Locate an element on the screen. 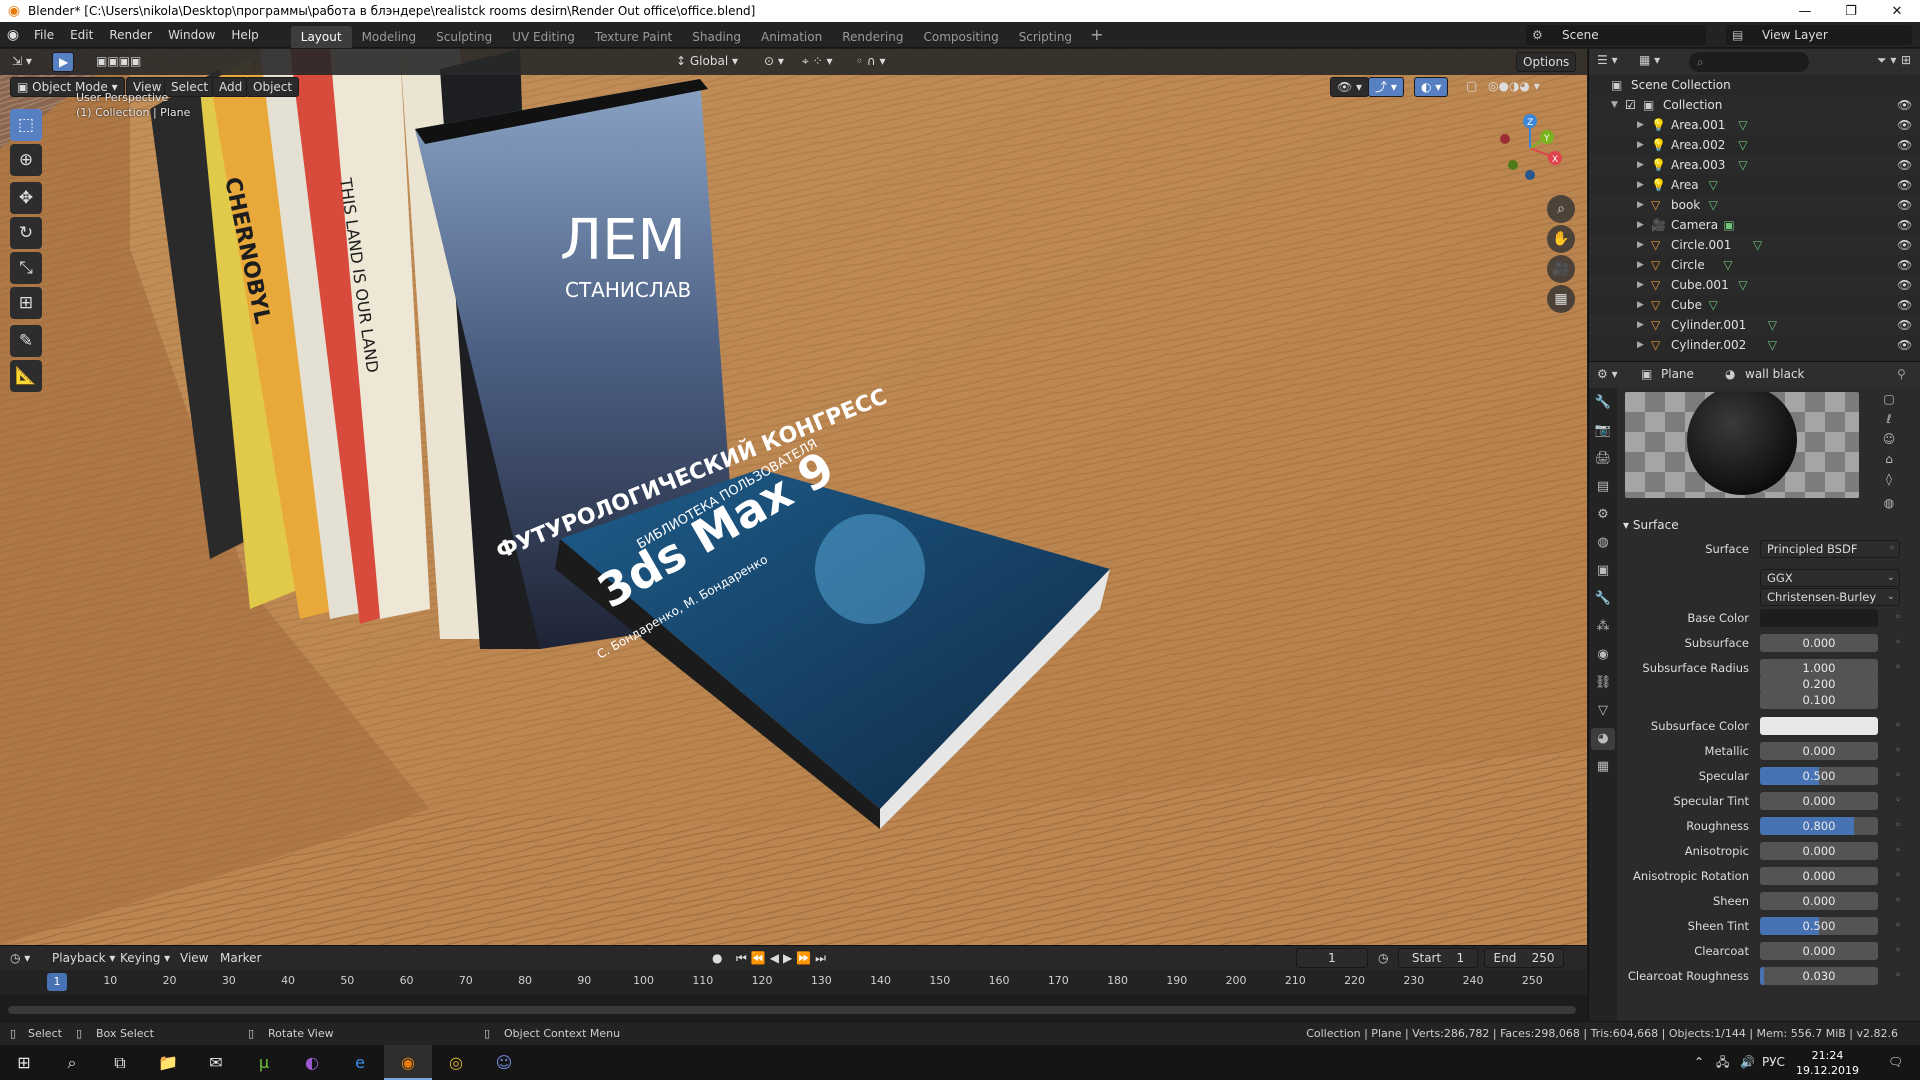 This screenshot has width=1920, height=1080. windows-start-icon: ⊞ is located at coordinates (24, 1062).